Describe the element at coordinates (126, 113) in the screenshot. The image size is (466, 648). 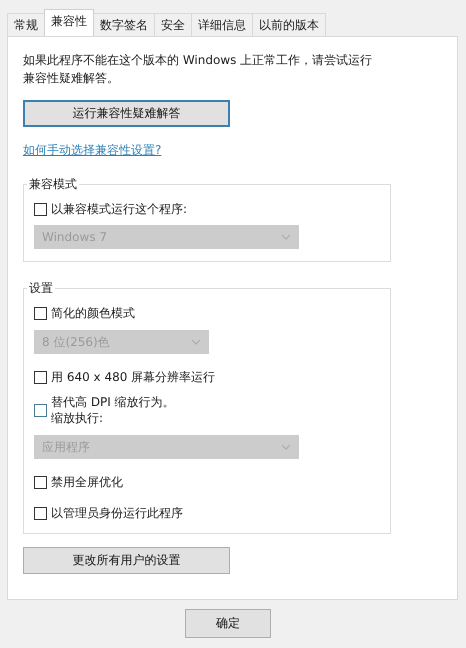
I see `troubleshoot-button: 运行兼容性疑难解答` at that location.